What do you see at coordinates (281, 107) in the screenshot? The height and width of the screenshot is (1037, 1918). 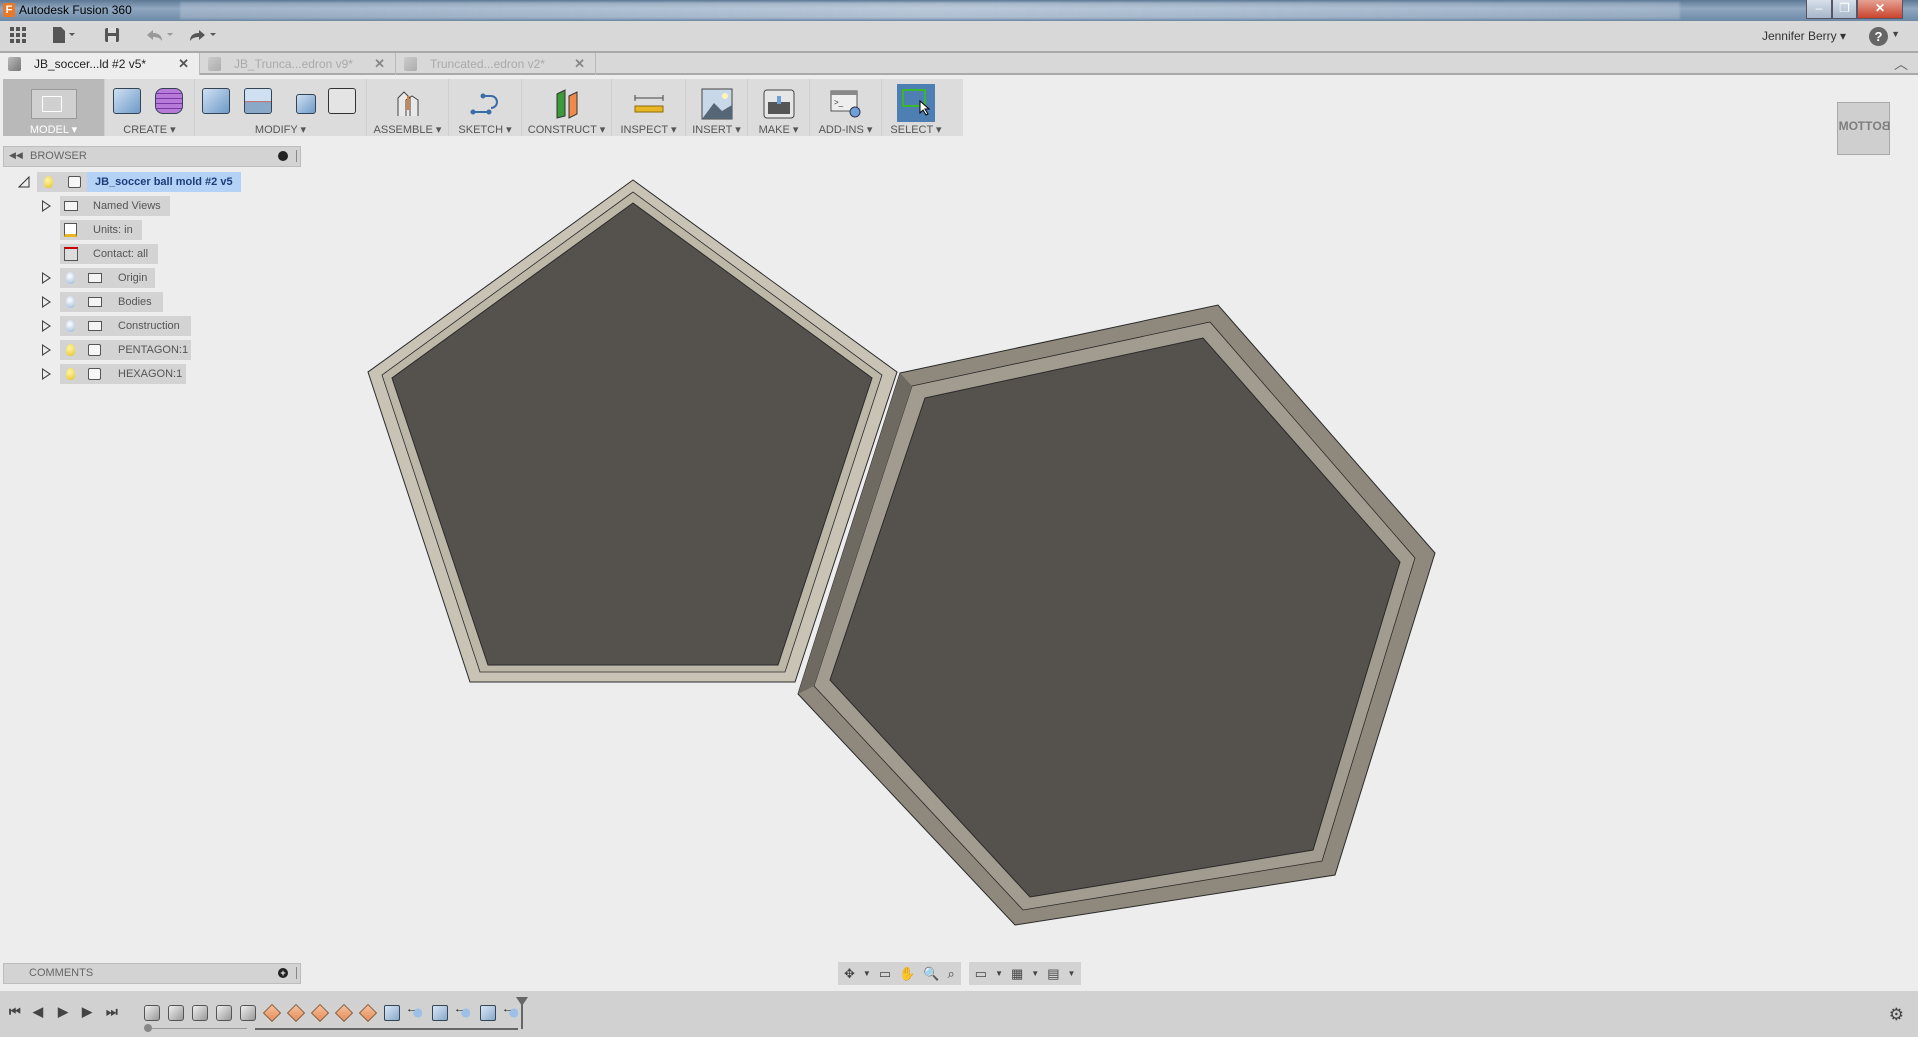 I see `modify-group: MODIFY ▾` at bounding box center [281, 107].